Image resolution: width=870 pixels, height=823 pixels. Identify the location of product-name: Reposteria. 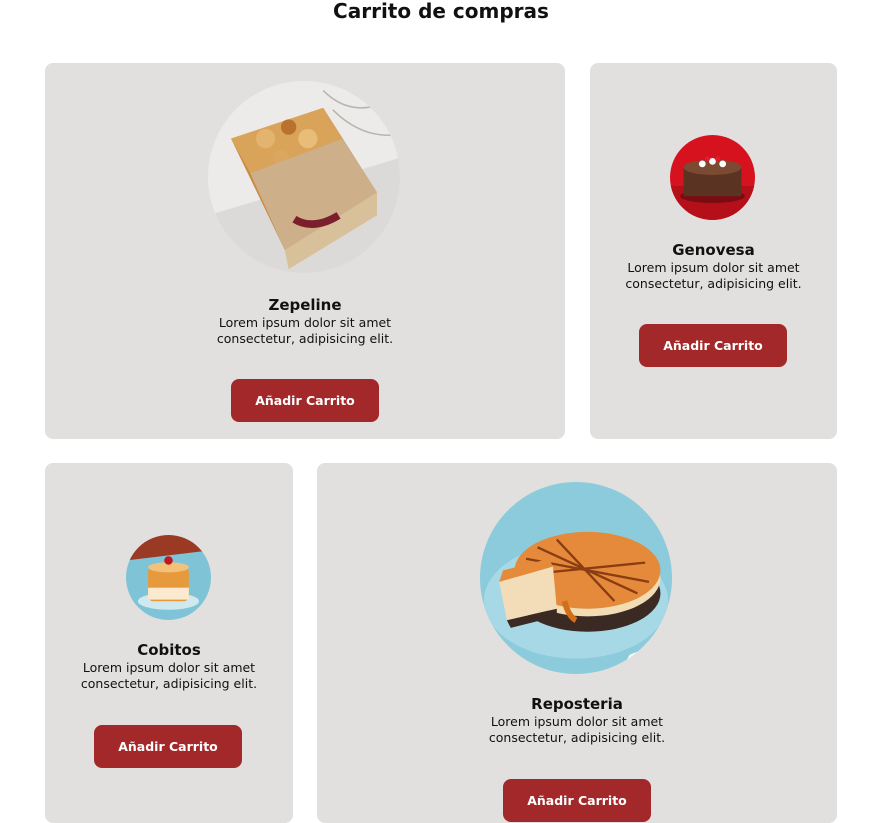
(577, 704).